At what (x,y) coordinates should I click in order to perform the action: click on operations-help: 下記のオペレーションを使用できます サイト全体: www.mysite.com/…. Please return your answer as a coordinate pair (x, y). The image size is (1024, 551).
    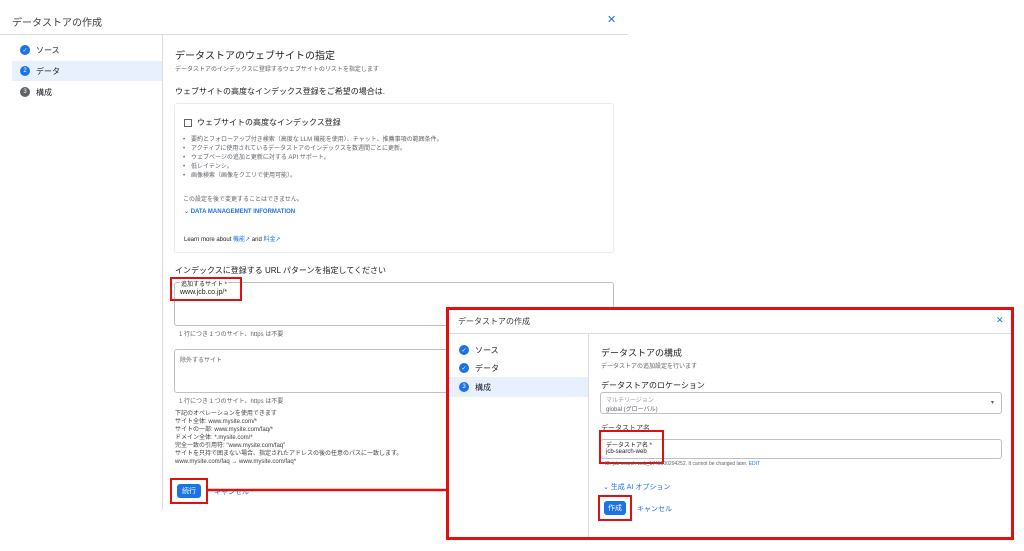
    Looking at the image, I should click on (288, 438).